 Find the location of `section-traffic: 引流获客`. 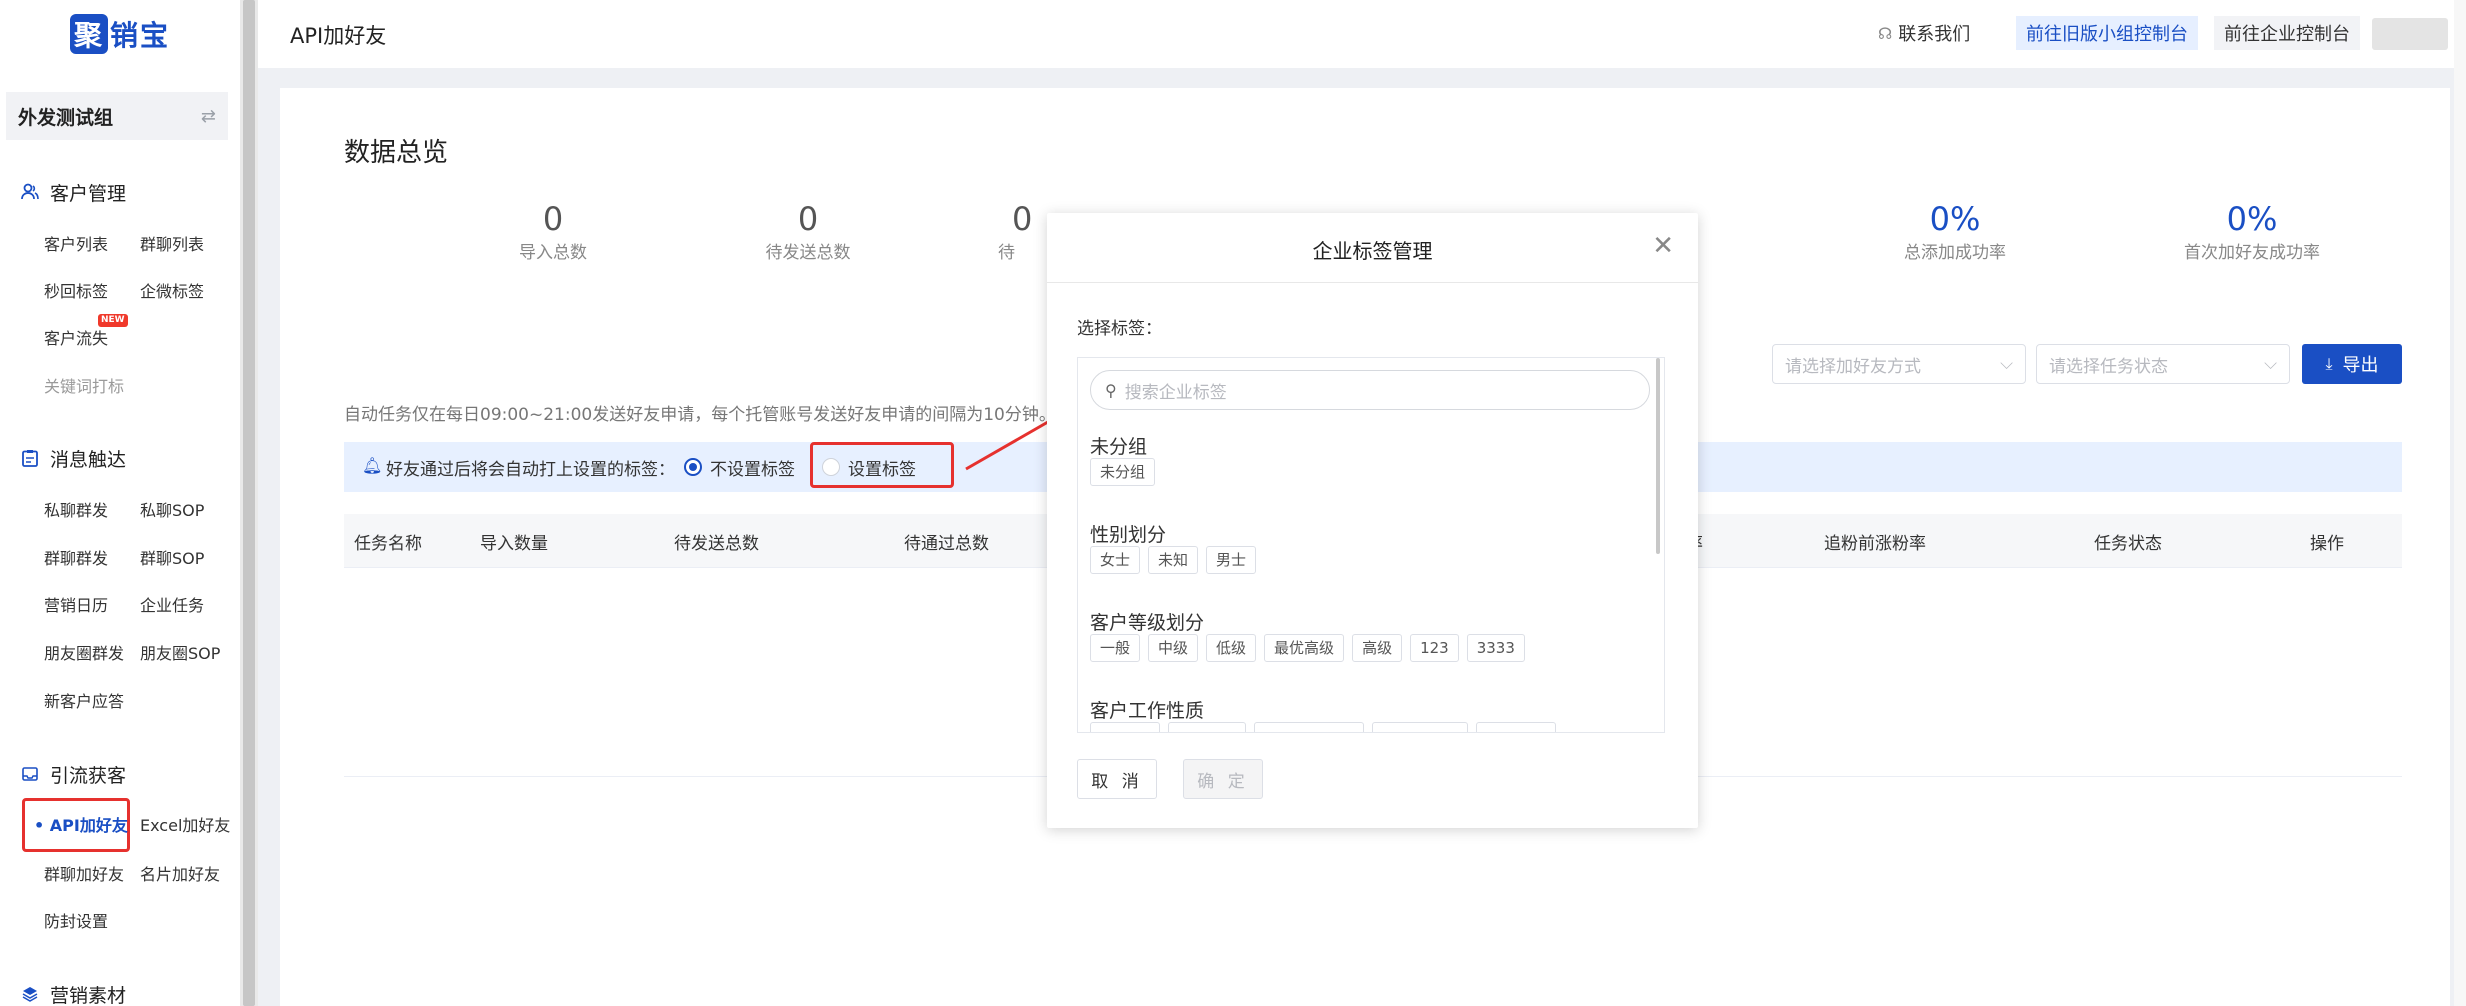

section-traffic: 引流获客 is located at coordinates (73, 774).